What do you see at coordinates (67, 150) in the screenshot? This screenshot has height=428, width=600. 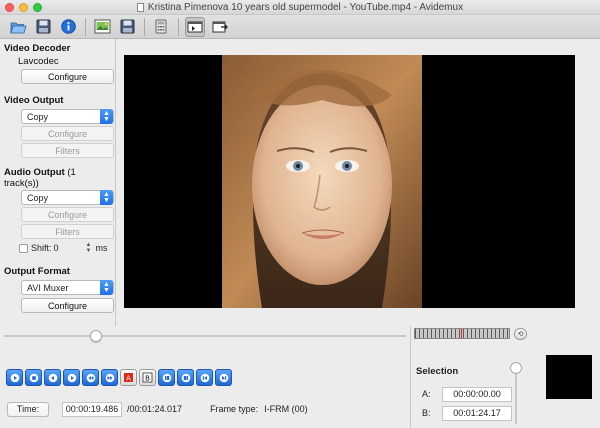 I see `video-output-filters-button: Filters` at bounding box center [67, 150].